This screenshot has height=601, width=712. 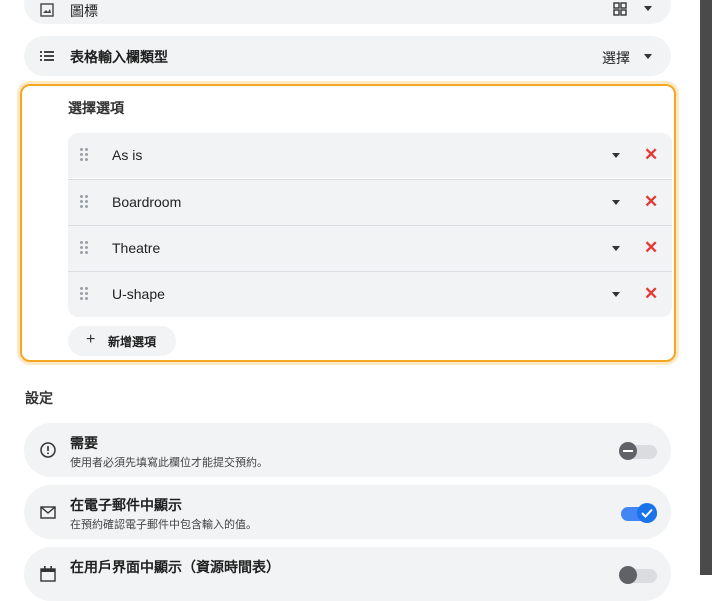 What do you see at coordinates (370, 248) in the screenshot?
I see `option-row: Theatre ✕` at bounding box center [370, 248].